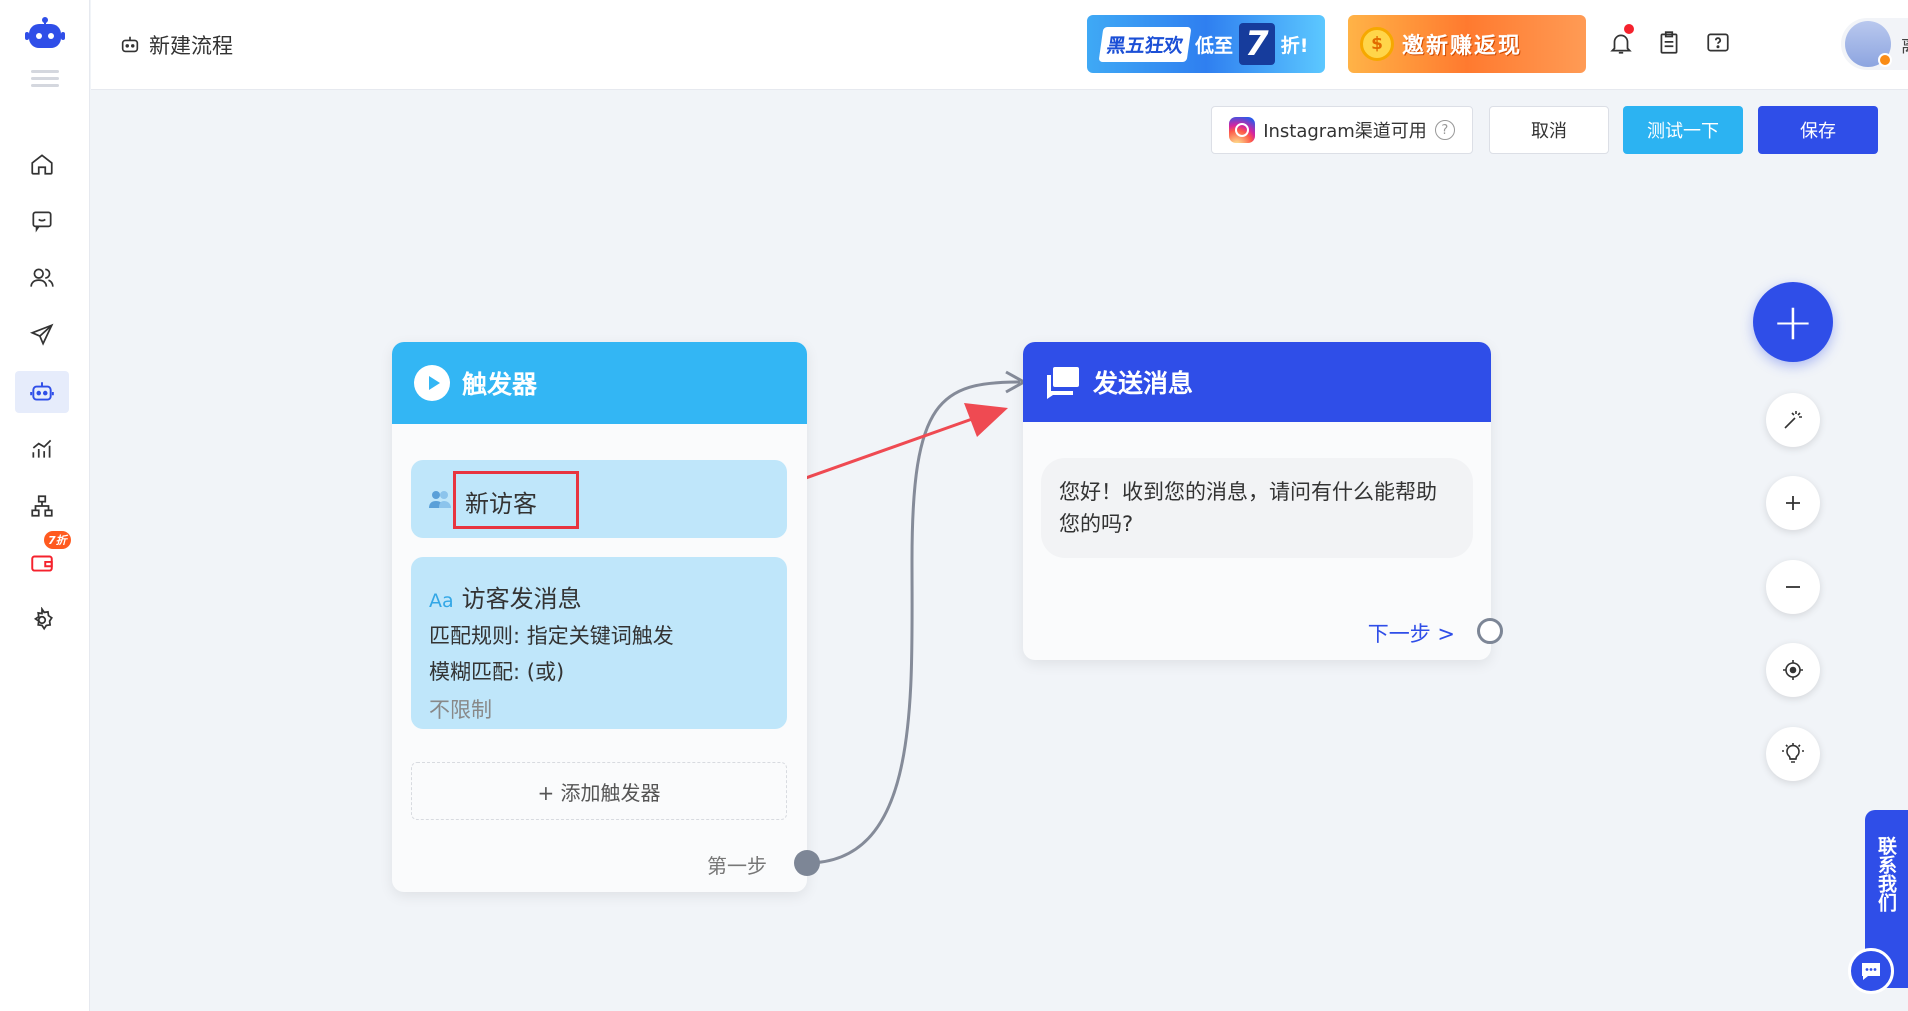 The width and height of the screenshot is (1908, 1011). I want to click on notification-dot, so click(1629, 29).